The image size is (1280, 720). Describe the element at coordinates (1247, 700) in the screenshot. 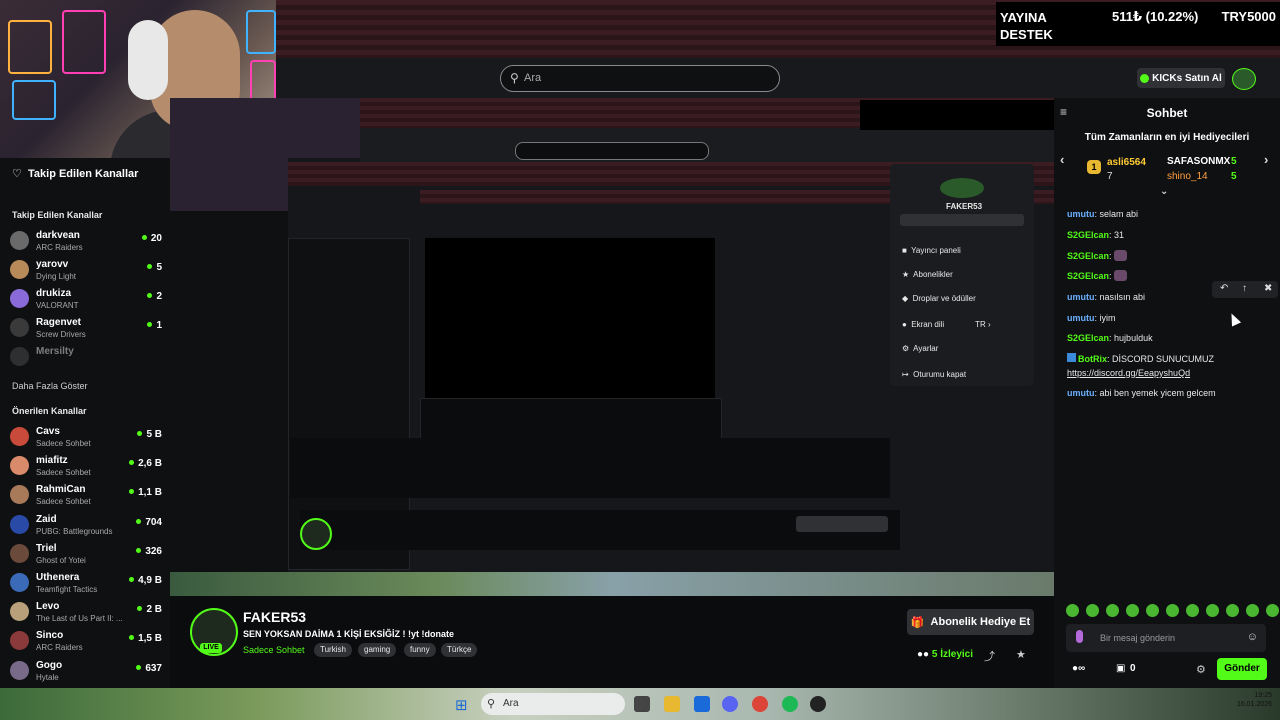

I see `taskbar-clock: 19:25 16.01.2026` at that location.